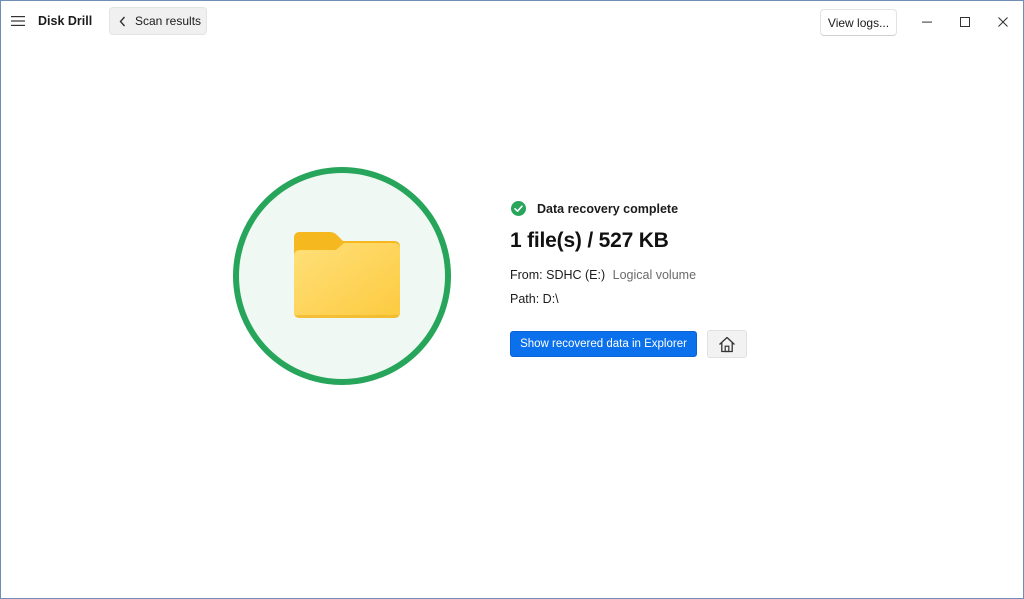 The image size is (1024, 599). What do you see at coordinates (654, 275) in the screenshot?
I see `from-volume-type: Logical volume` at bounding box center [654, 275].